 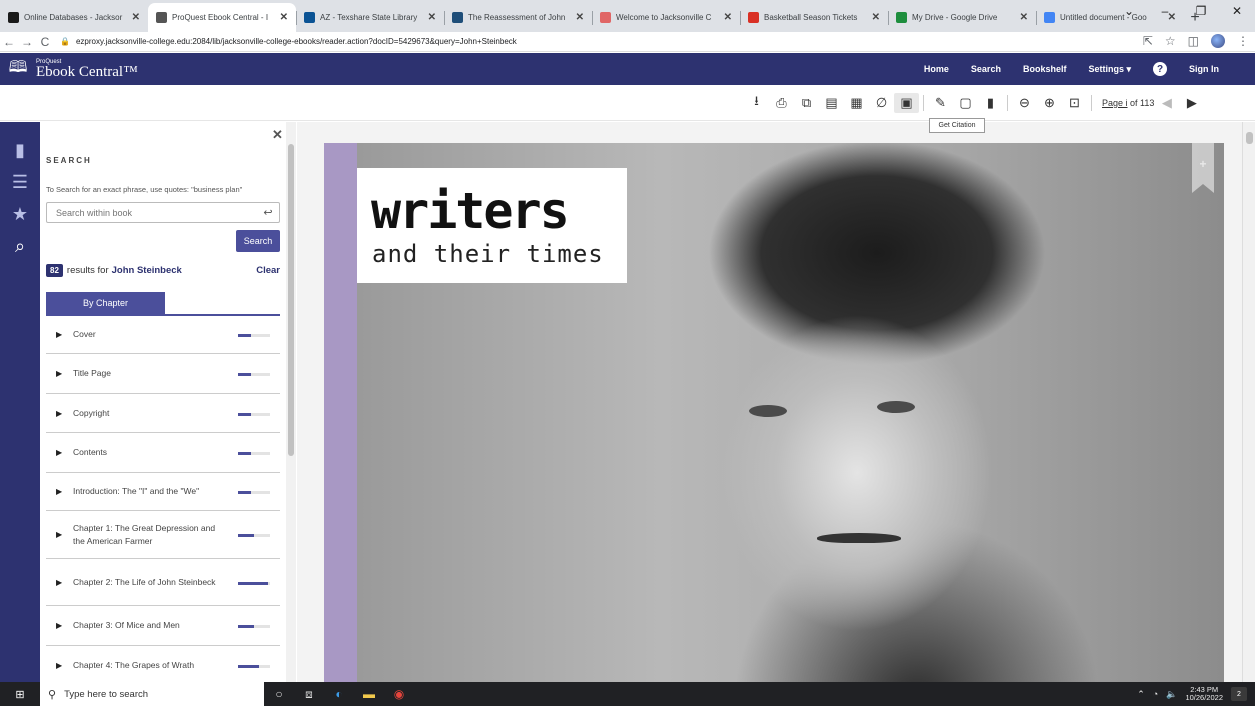 I want to click on nav-bookshelf: Bookshelf, so click(x=1045, y=69).